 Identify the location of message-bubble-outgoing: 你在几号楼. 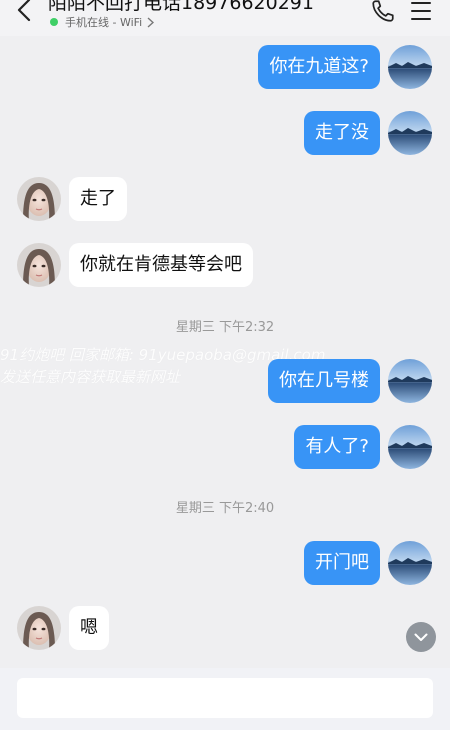
(324, 381).